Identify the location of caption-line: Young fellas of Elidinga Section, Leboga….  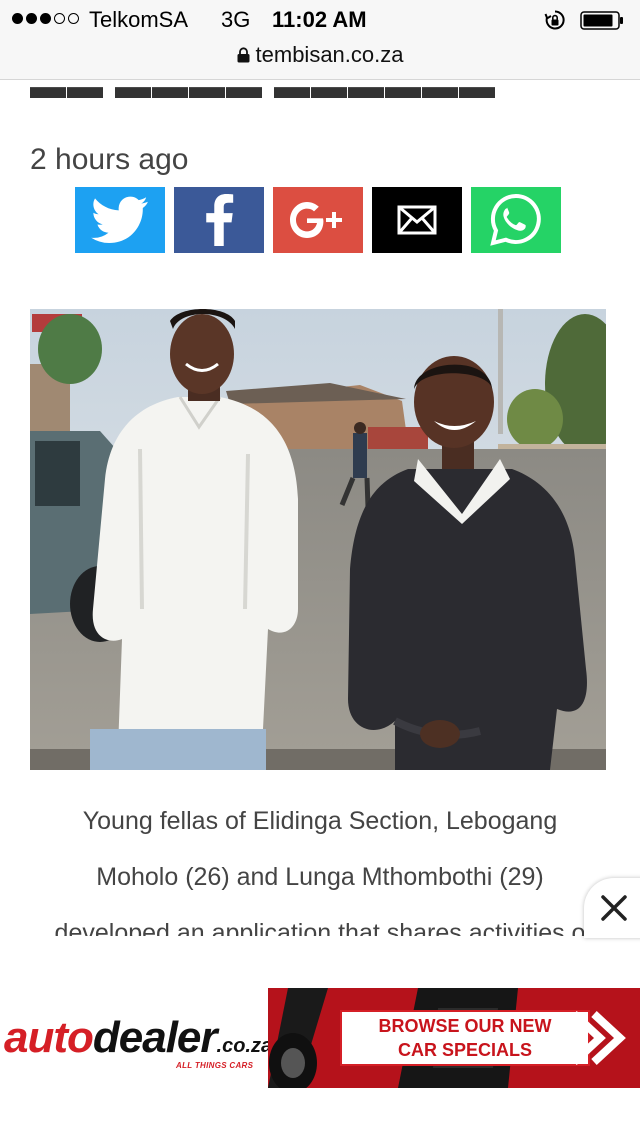
(320, 821).